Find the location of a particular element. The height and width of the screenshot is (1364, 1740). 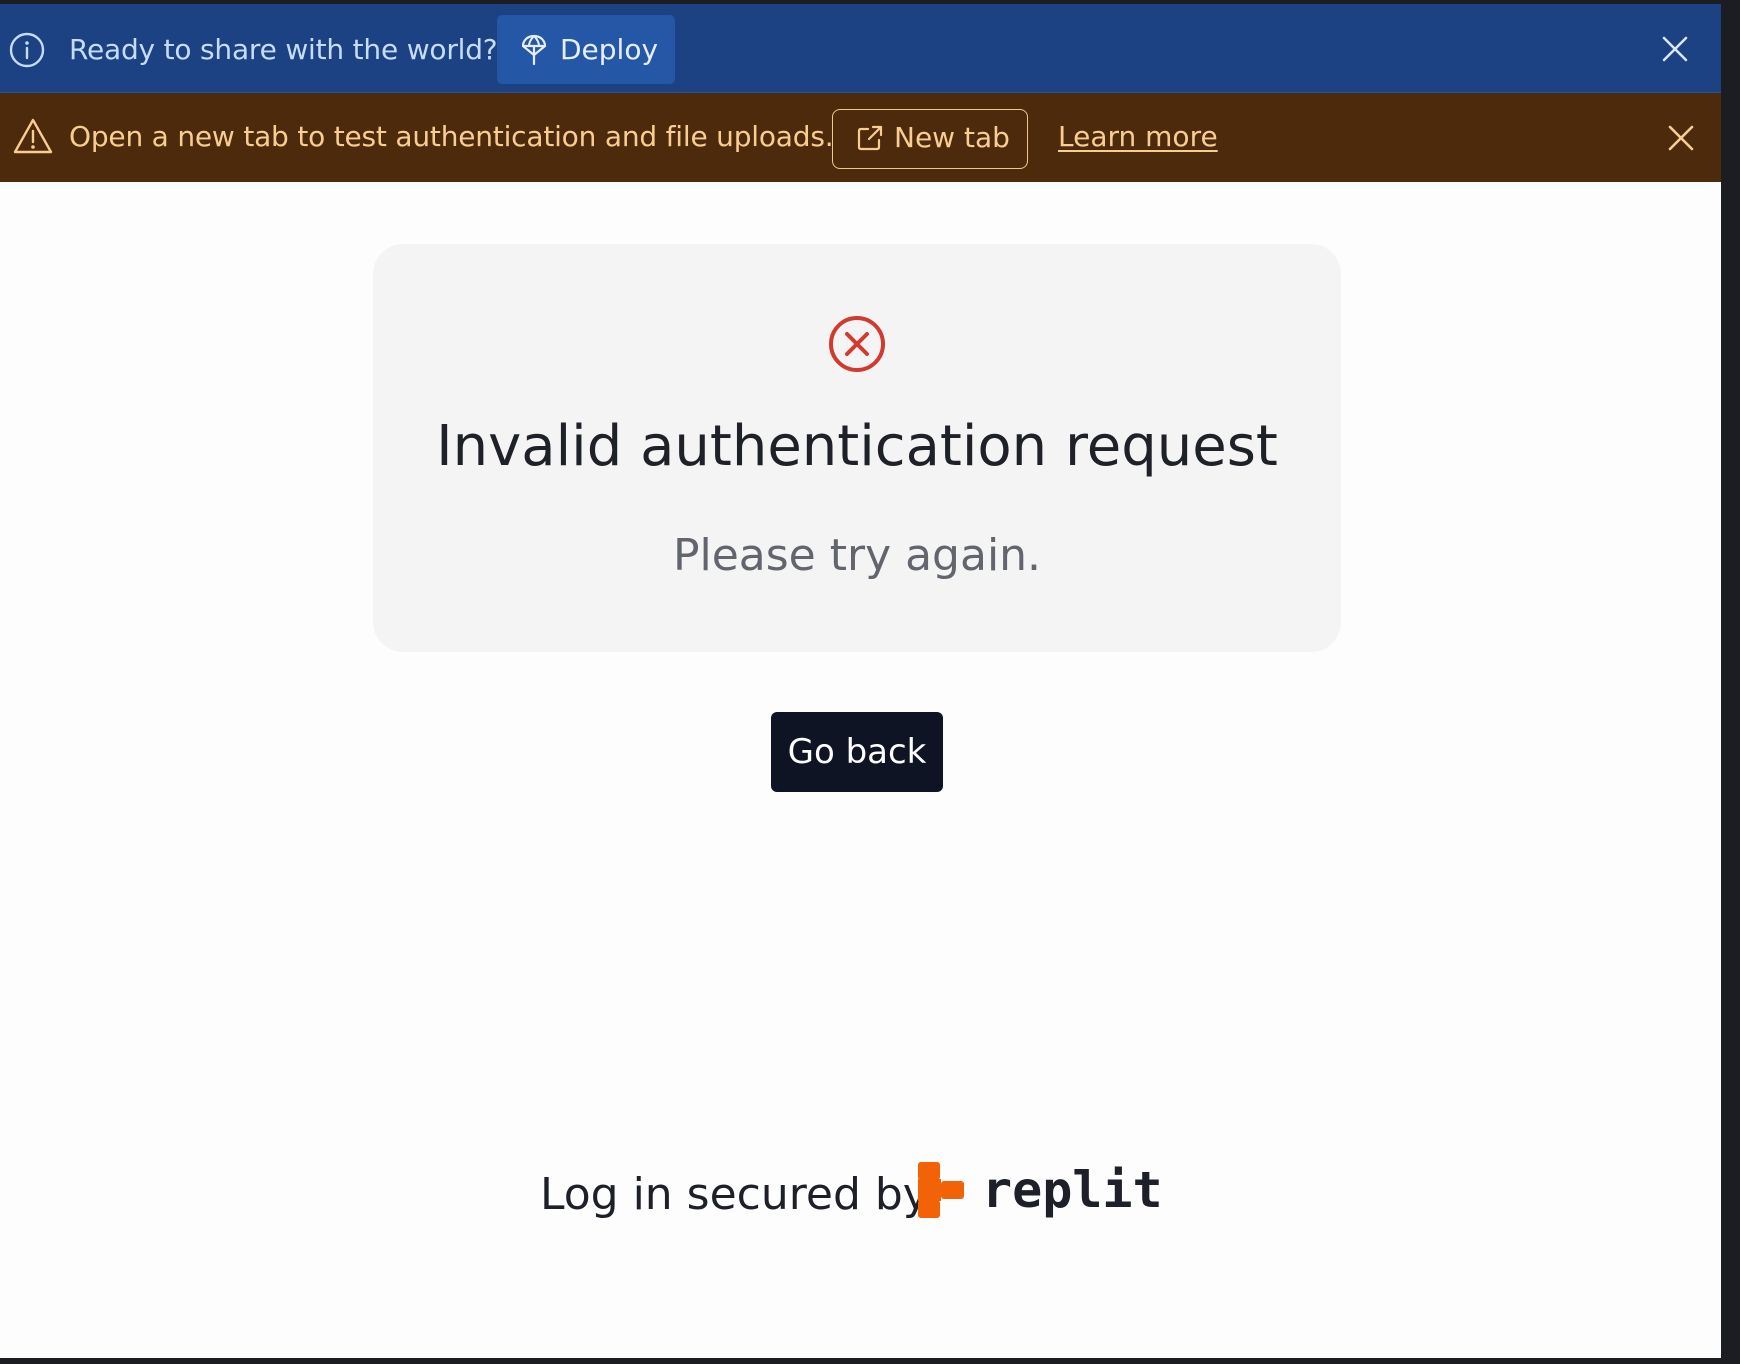

learn-more-link: Learn more is located at coordinates (1138, 137).